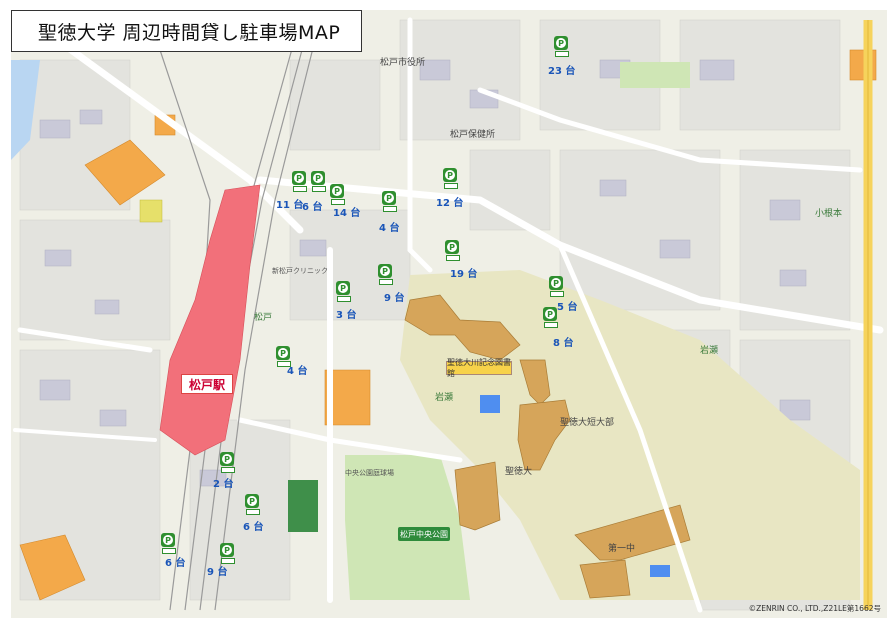  Describe the element at coordinates (253, 527) in the screenshot. I see `parking-count-6b: 6 台` at that location.